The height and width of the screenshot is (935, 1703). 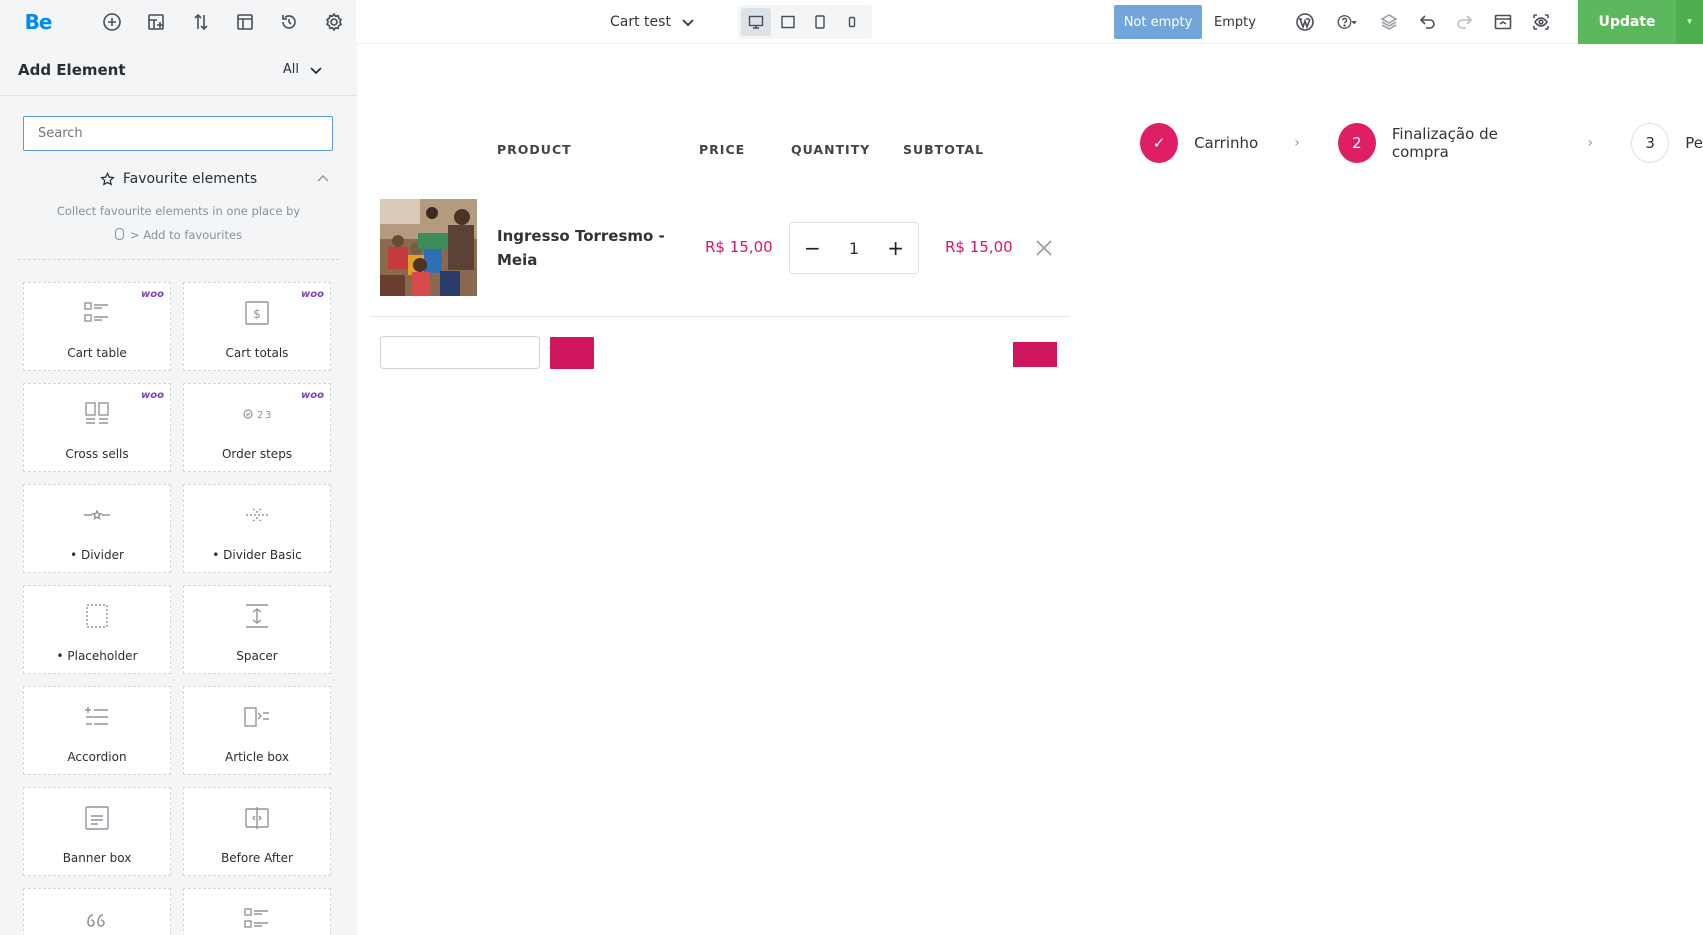 What do you see at coordinates (895, 248) in the screenshot?
I see `quantity-increase-button: +` at bounding box center [895, 248].